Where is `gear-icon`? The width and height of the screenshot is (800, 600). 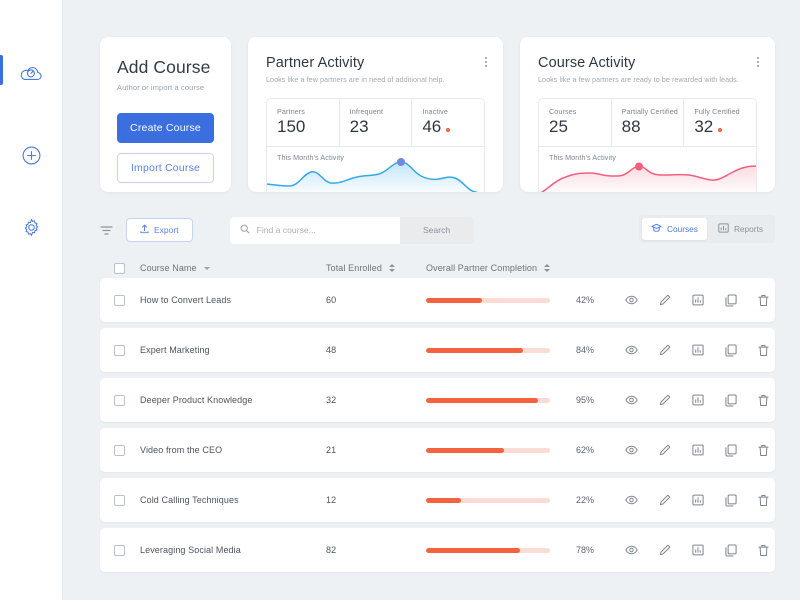
gear-icon is located at coordinates (31, 227).